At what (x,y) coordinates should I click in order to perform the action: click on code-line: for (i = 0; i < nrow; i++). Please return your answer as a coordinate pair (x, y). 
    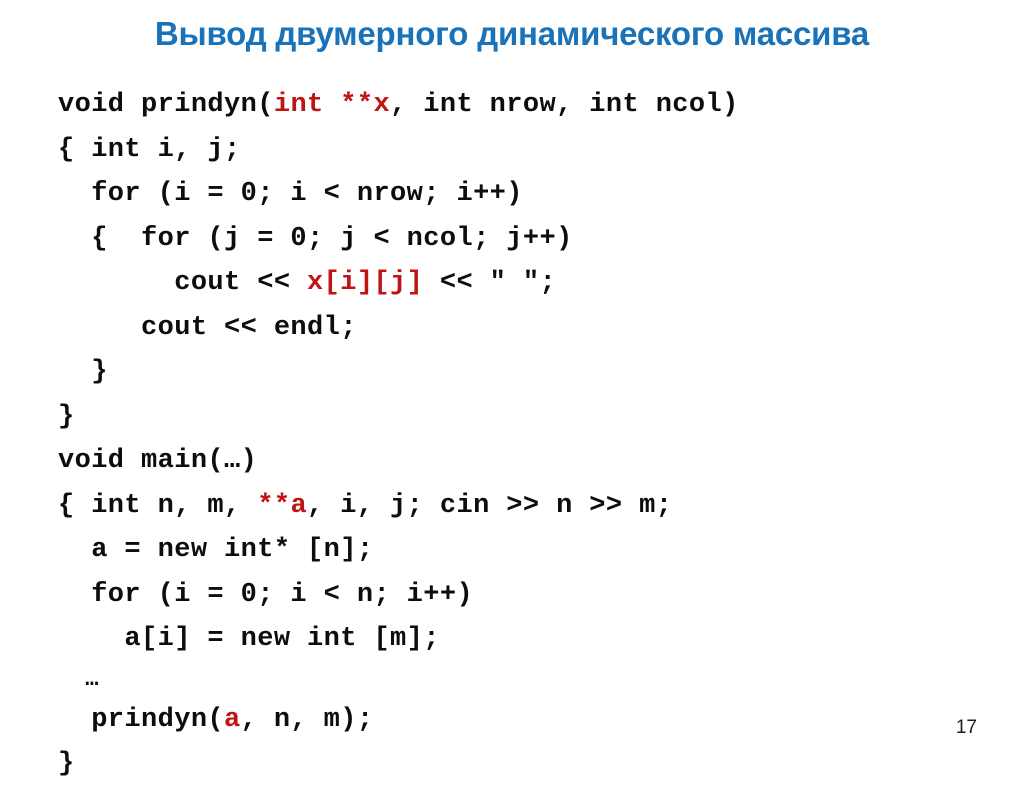
    Looking at the image, I should click on (508, 194).